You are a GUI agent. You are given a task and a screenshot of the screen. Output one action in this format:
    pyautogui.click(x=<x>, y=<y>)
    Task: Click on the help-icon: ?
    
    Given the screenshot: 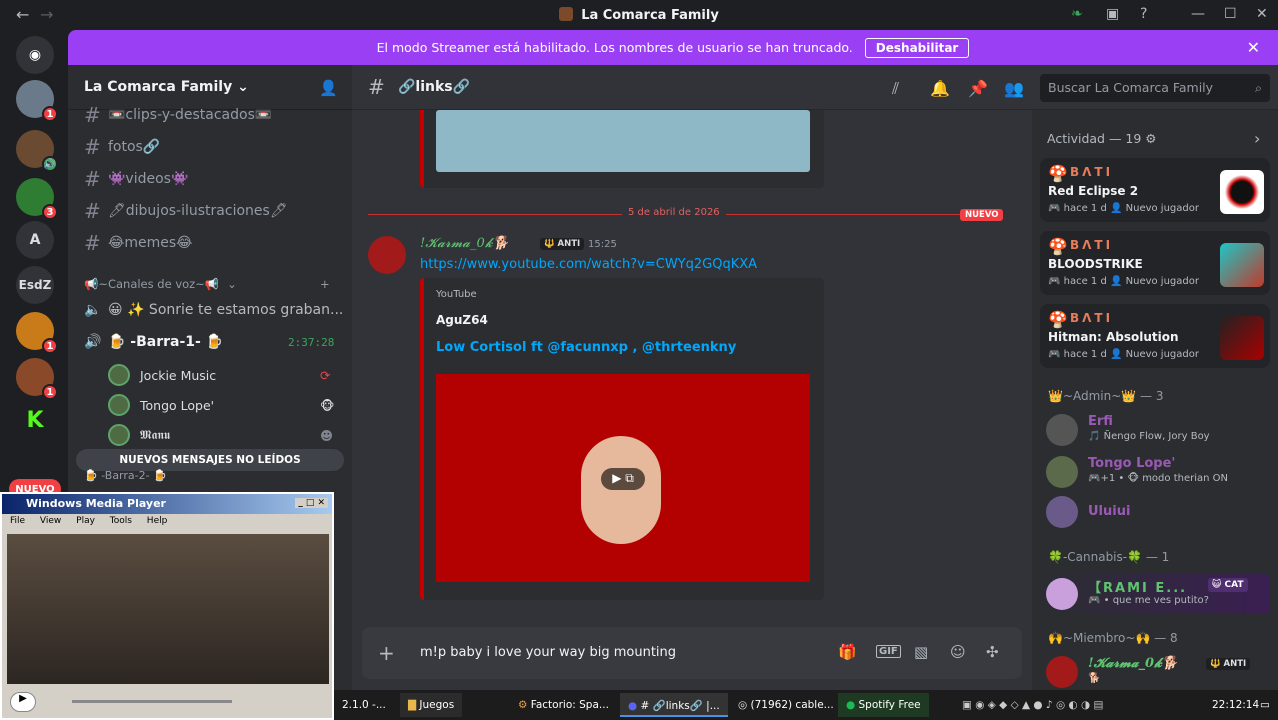 What is the action you would take?
    pyautogui.click(x=1143, y=14)
    